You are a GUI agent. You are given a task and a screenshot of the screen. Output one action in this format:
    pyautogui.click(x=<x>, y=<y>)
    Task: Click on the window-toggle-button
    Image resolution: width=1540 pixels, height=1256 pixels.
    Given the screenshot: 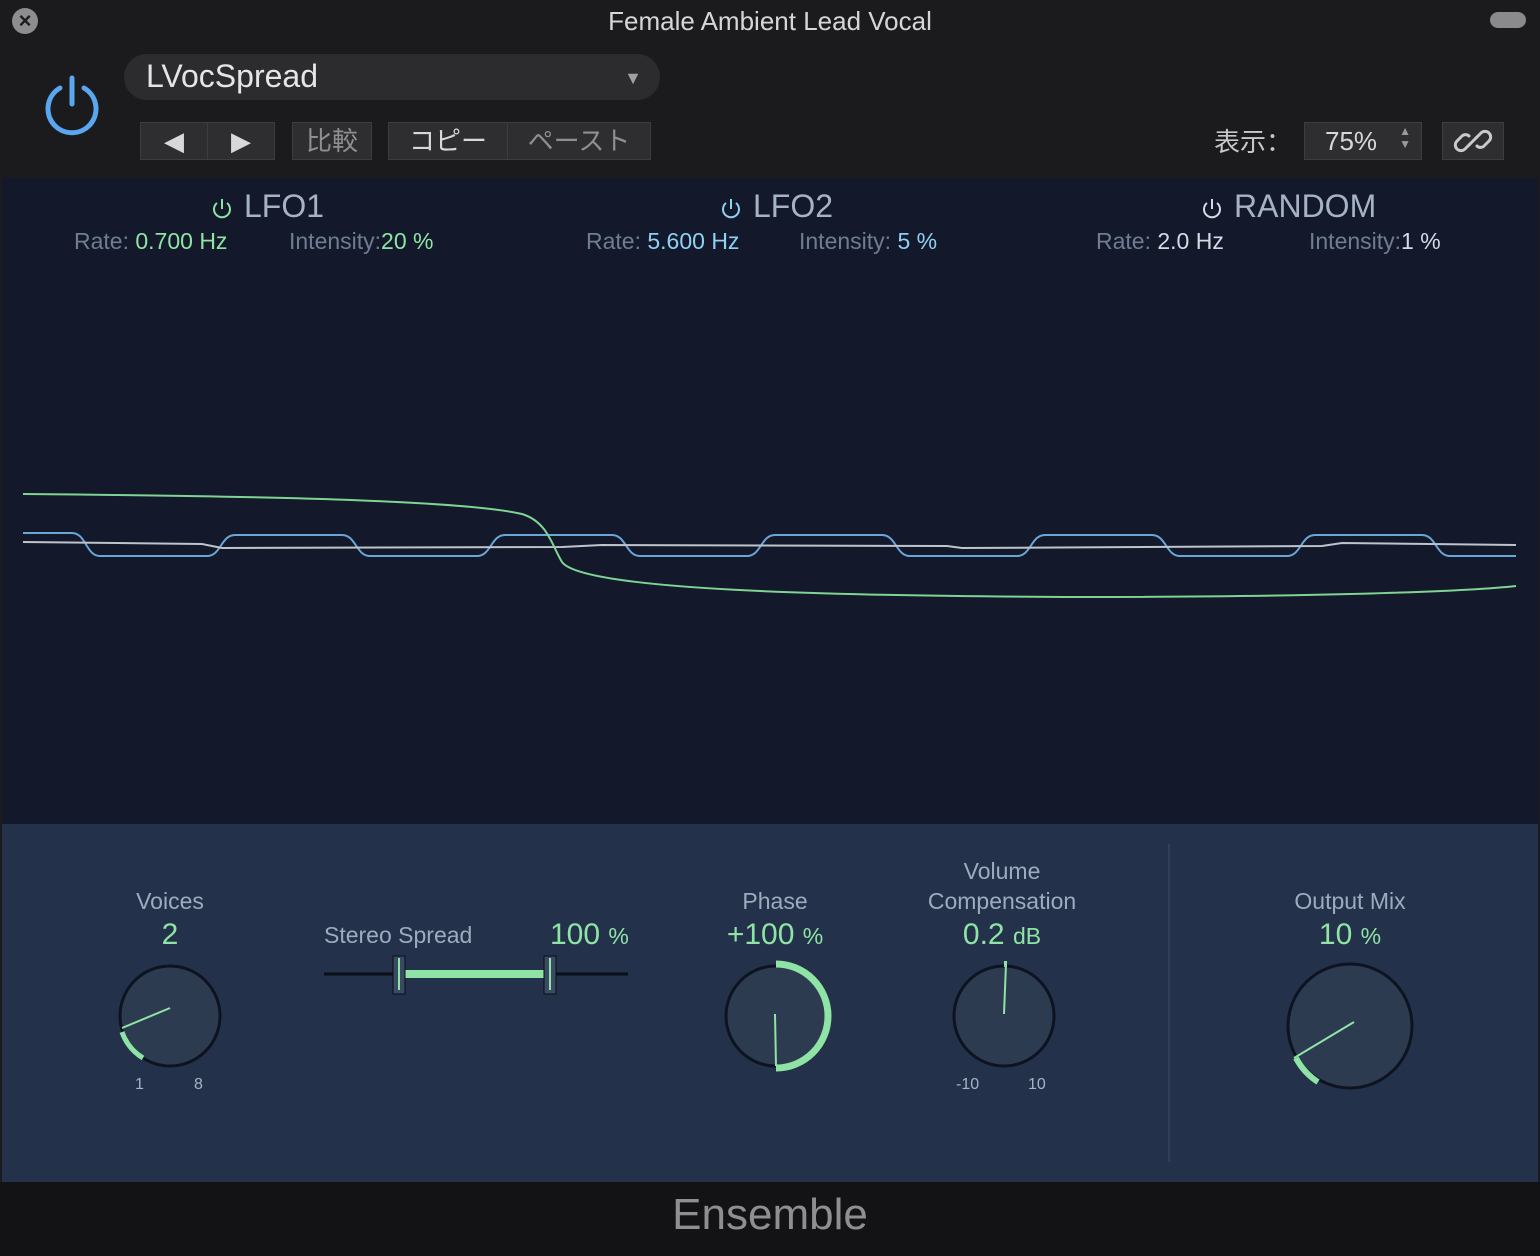 What is the action you would take?
    pyautogui.click(x=1508, y=20)
    